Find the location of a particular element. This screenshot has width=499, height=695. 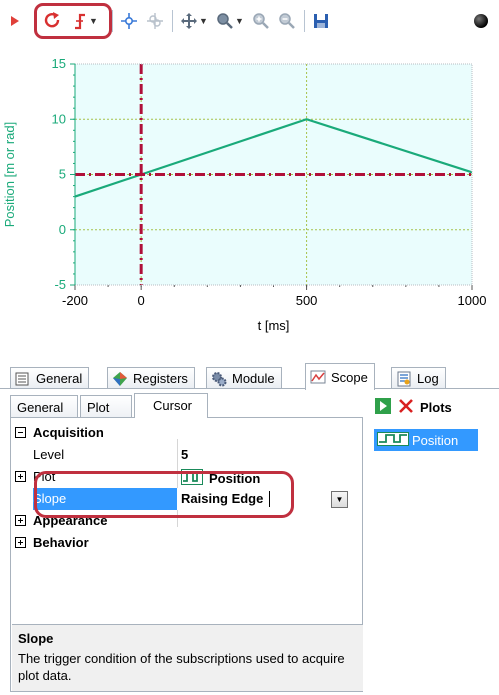

y-tick-label: 5 is located at coordinates (62, 174).